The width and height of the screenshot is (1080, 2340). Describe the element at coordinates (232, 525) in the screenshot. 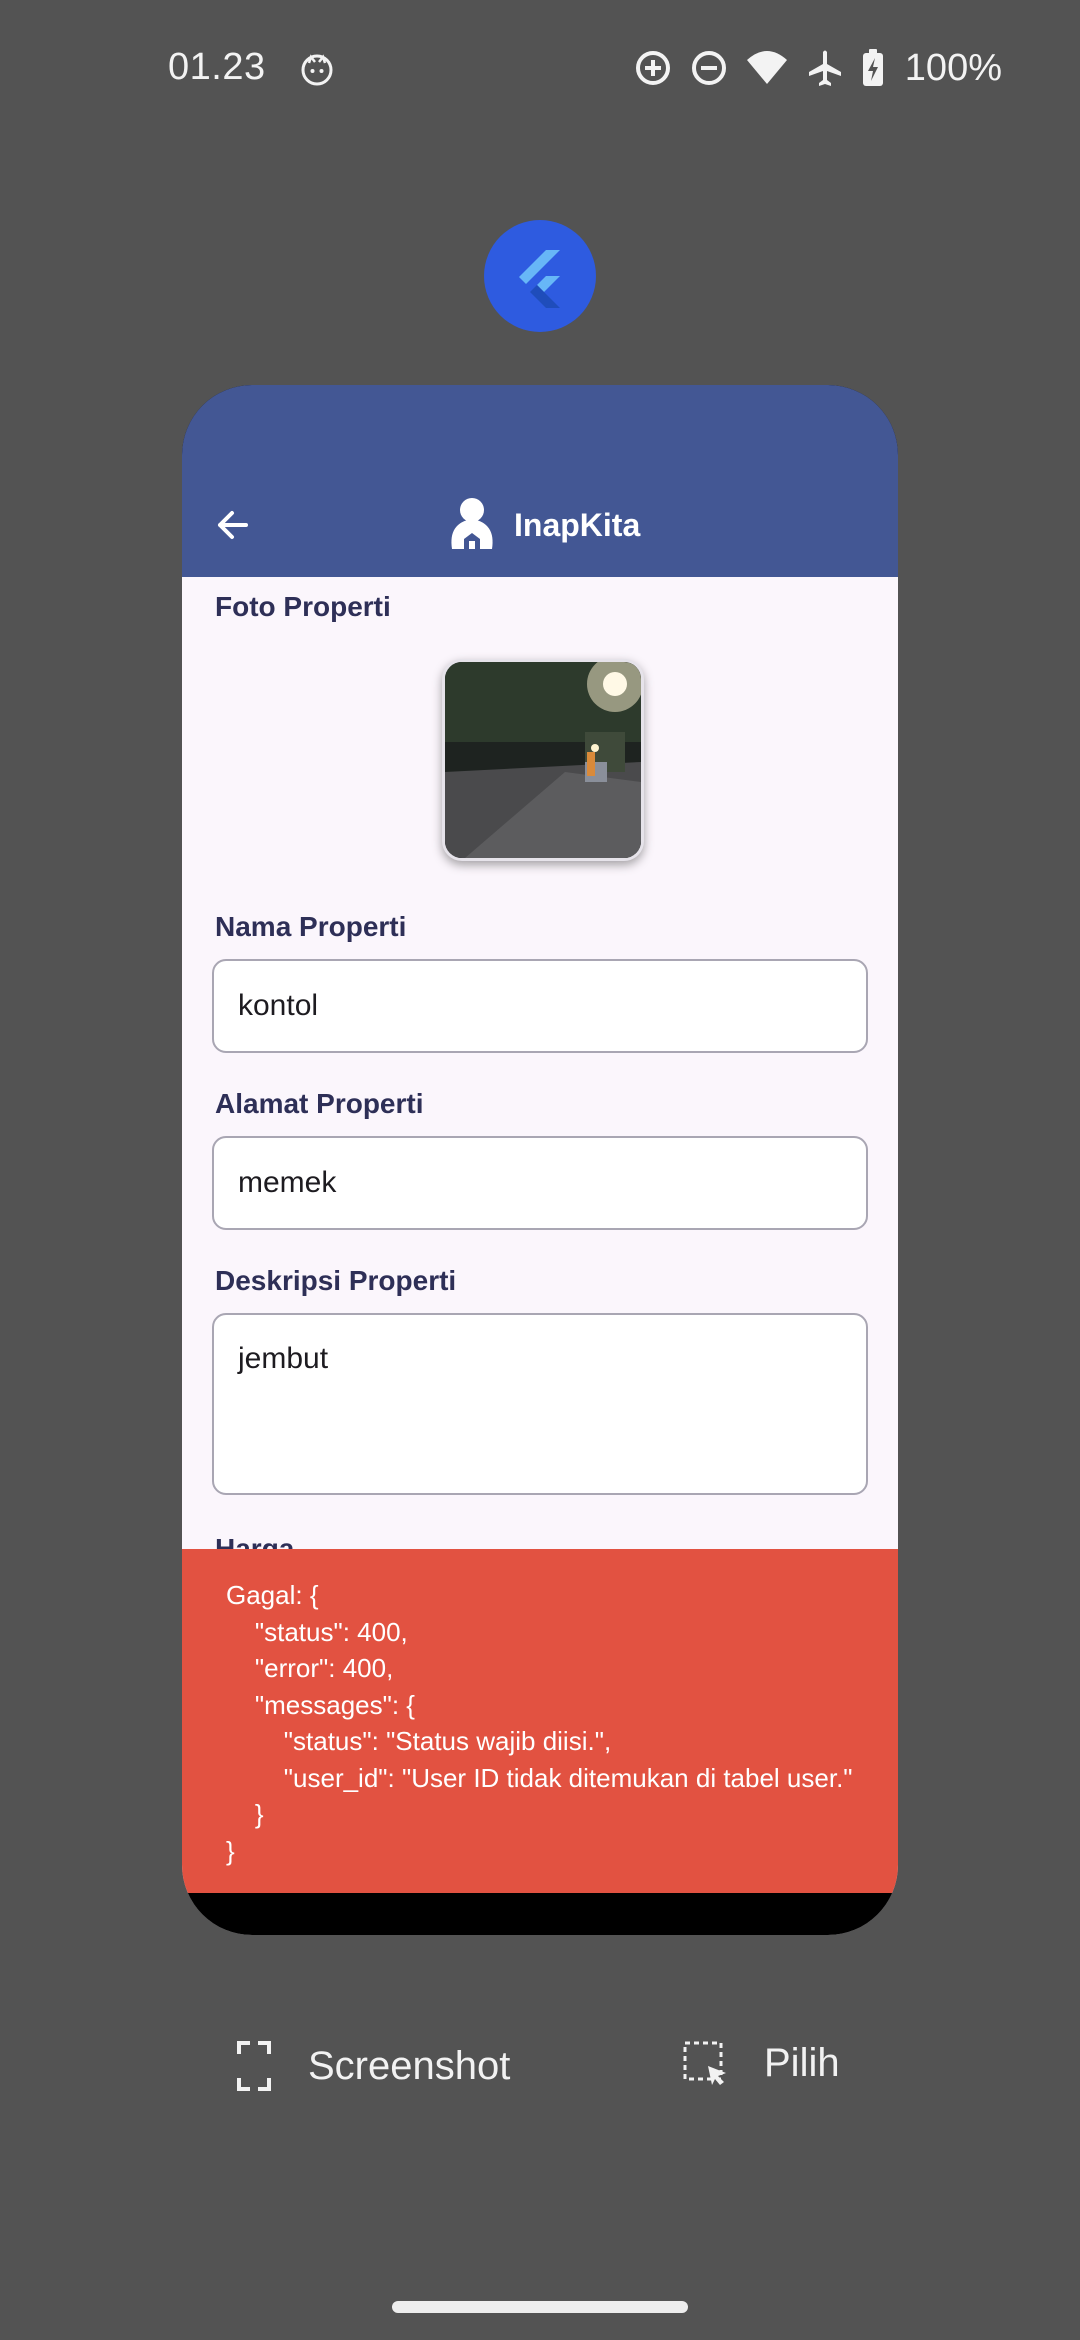

I see `back-arrow-icon` at that location.